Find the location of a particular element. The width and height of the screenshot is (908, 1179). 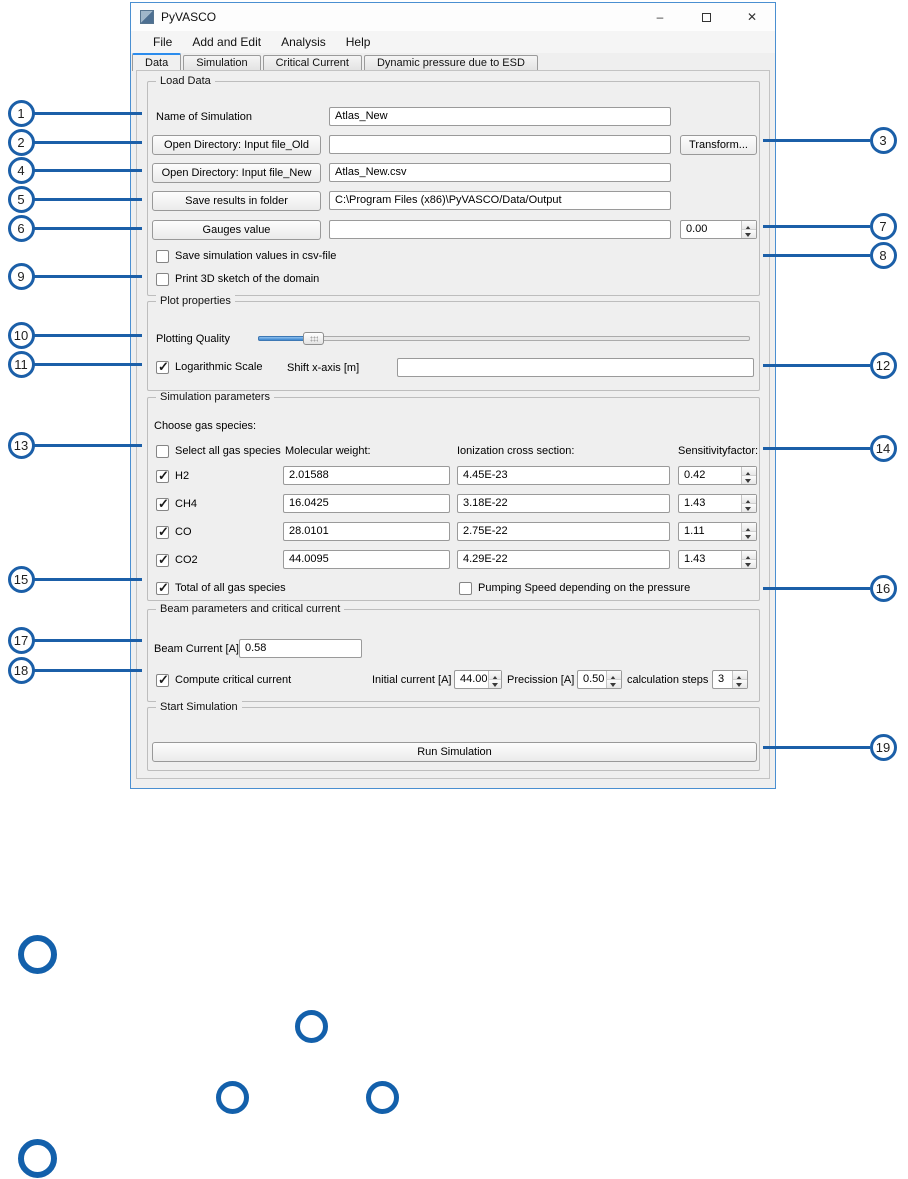

plotting-quality-slider-handle is located at coordinates (313, 338).